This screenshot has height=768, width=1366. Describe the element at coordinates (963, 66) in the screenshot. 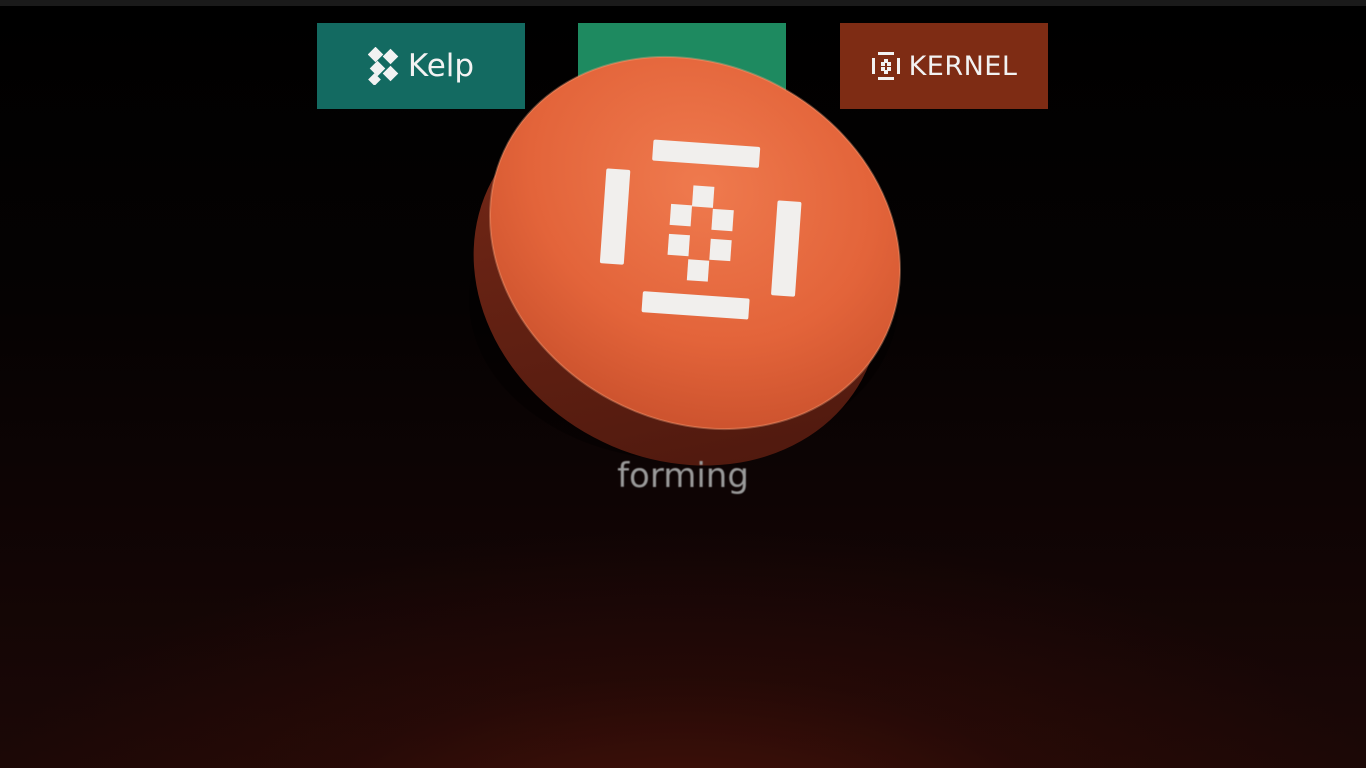

I see `kernel-logo-text: KERNEL` at that location.